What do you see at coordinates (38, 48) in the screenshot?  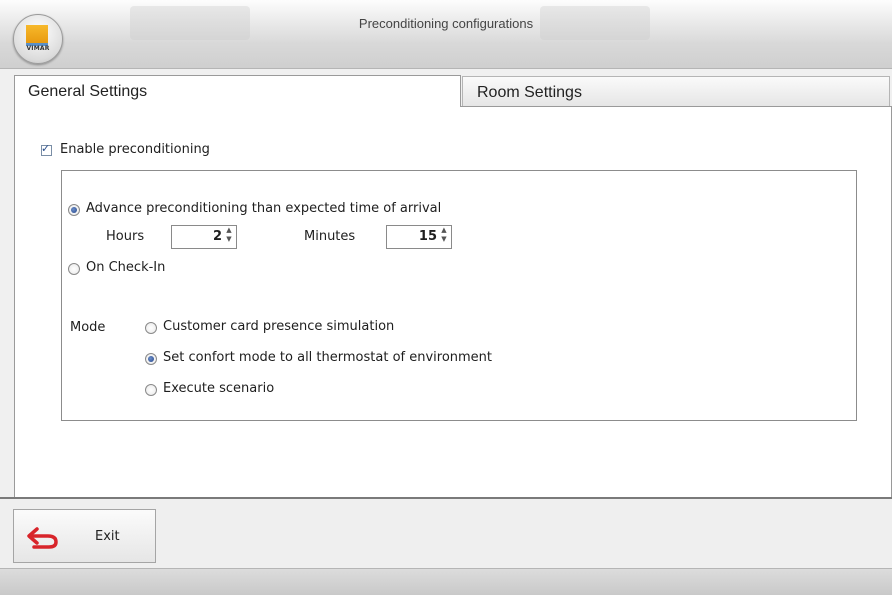 I see `logo-brand-text: VIMAR` at bounding box center [38, 48].